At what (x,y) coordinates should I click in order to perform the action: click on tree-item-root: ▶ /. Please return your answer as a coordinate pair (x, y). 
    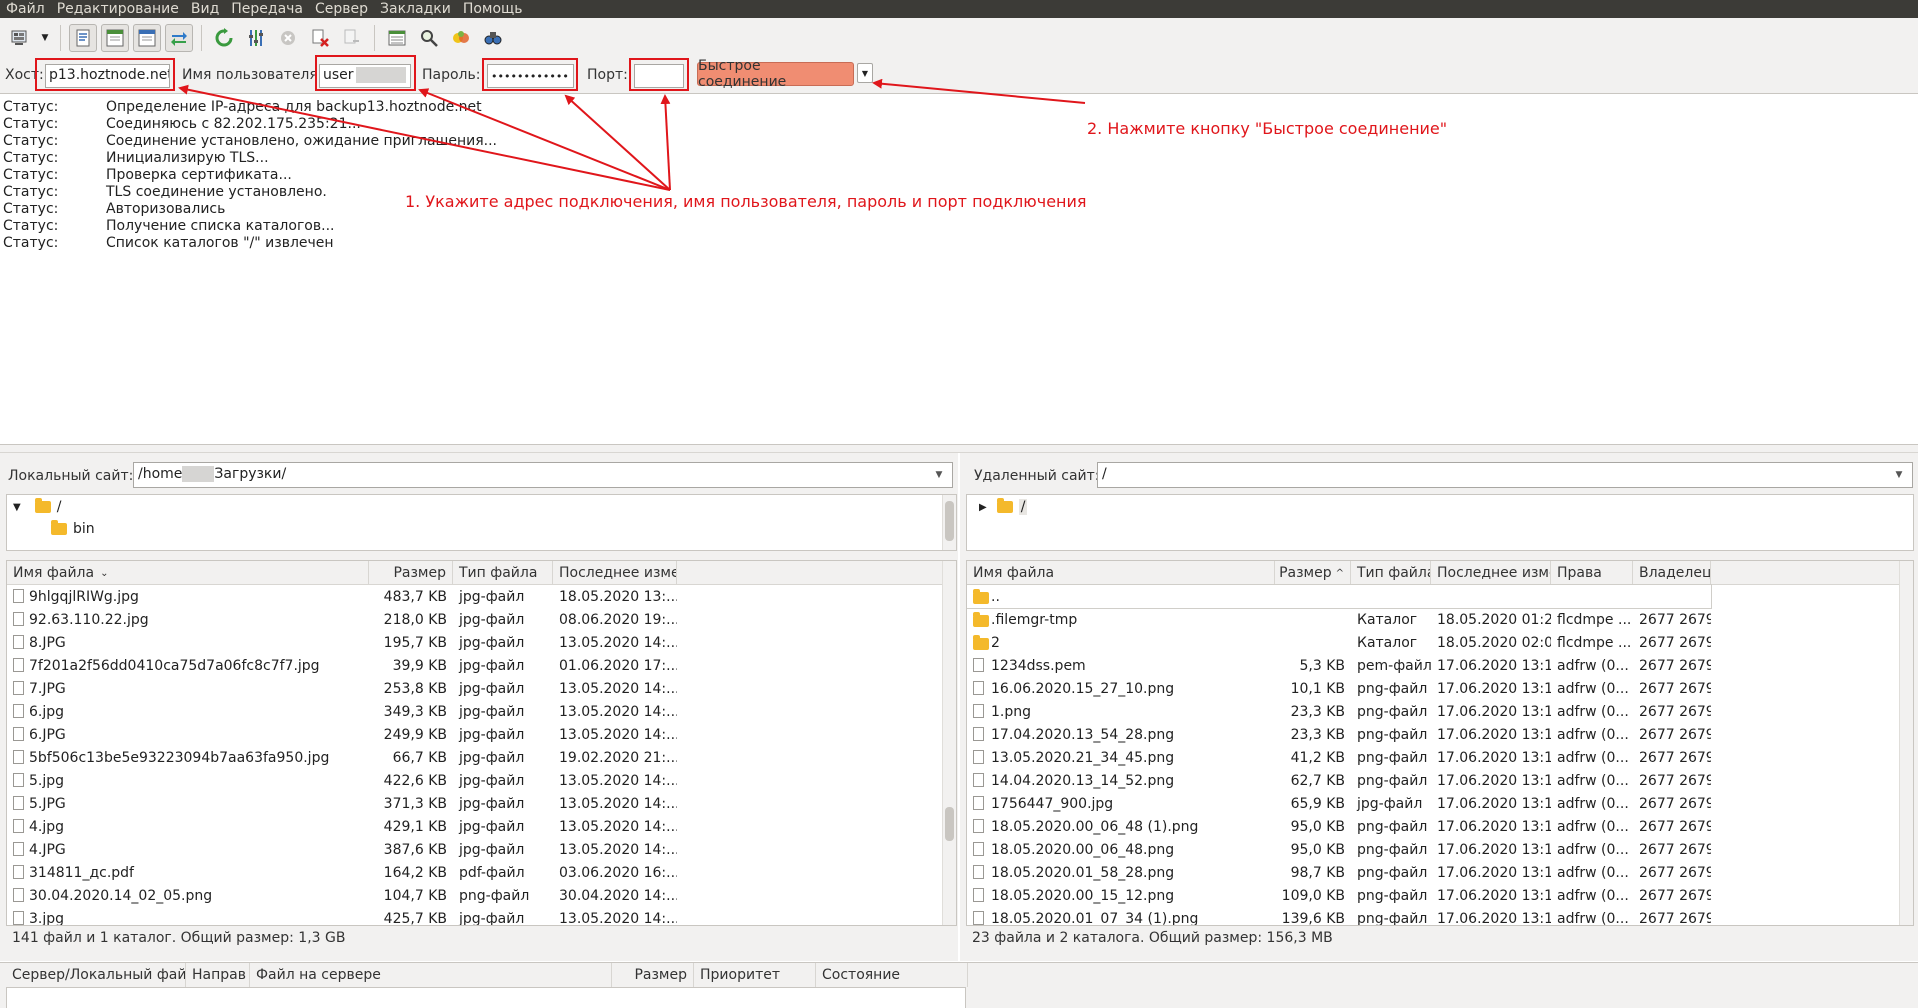
    Looking at the image, I should click on (1003, 507).